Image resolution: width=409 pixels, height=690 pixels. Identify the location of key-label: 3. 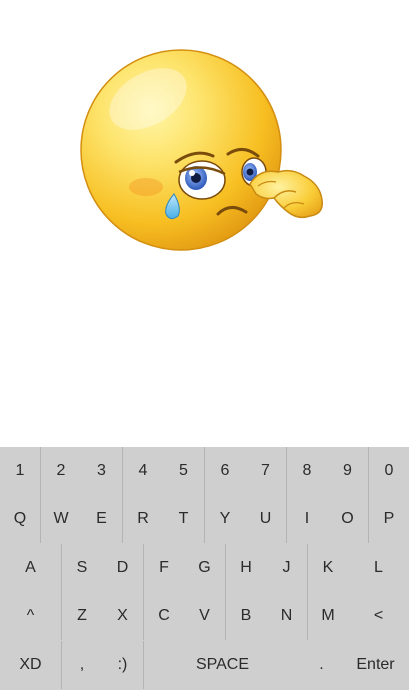
(101, 470).